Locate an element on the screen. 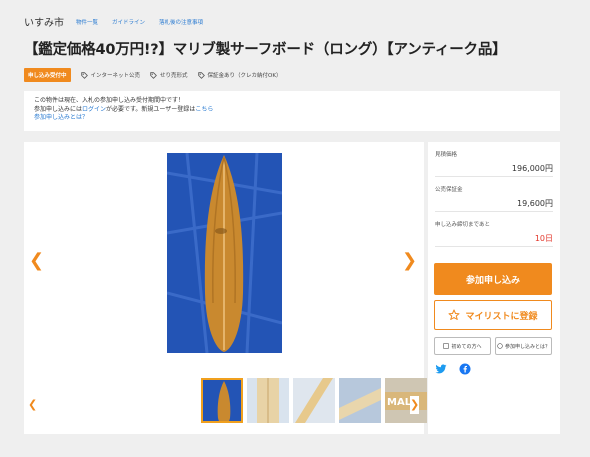 This screenshot has height=457, width=590. header: いすみ市 物件一覧 ガイドライン 落札後の注意事項 is located at coordinates (120, 21).